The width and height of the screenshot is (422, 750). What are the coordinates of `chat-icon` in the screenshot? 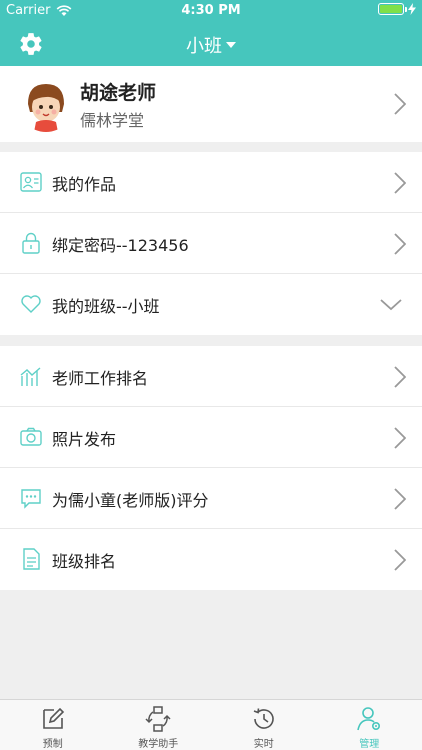 It's located at (31, 499).